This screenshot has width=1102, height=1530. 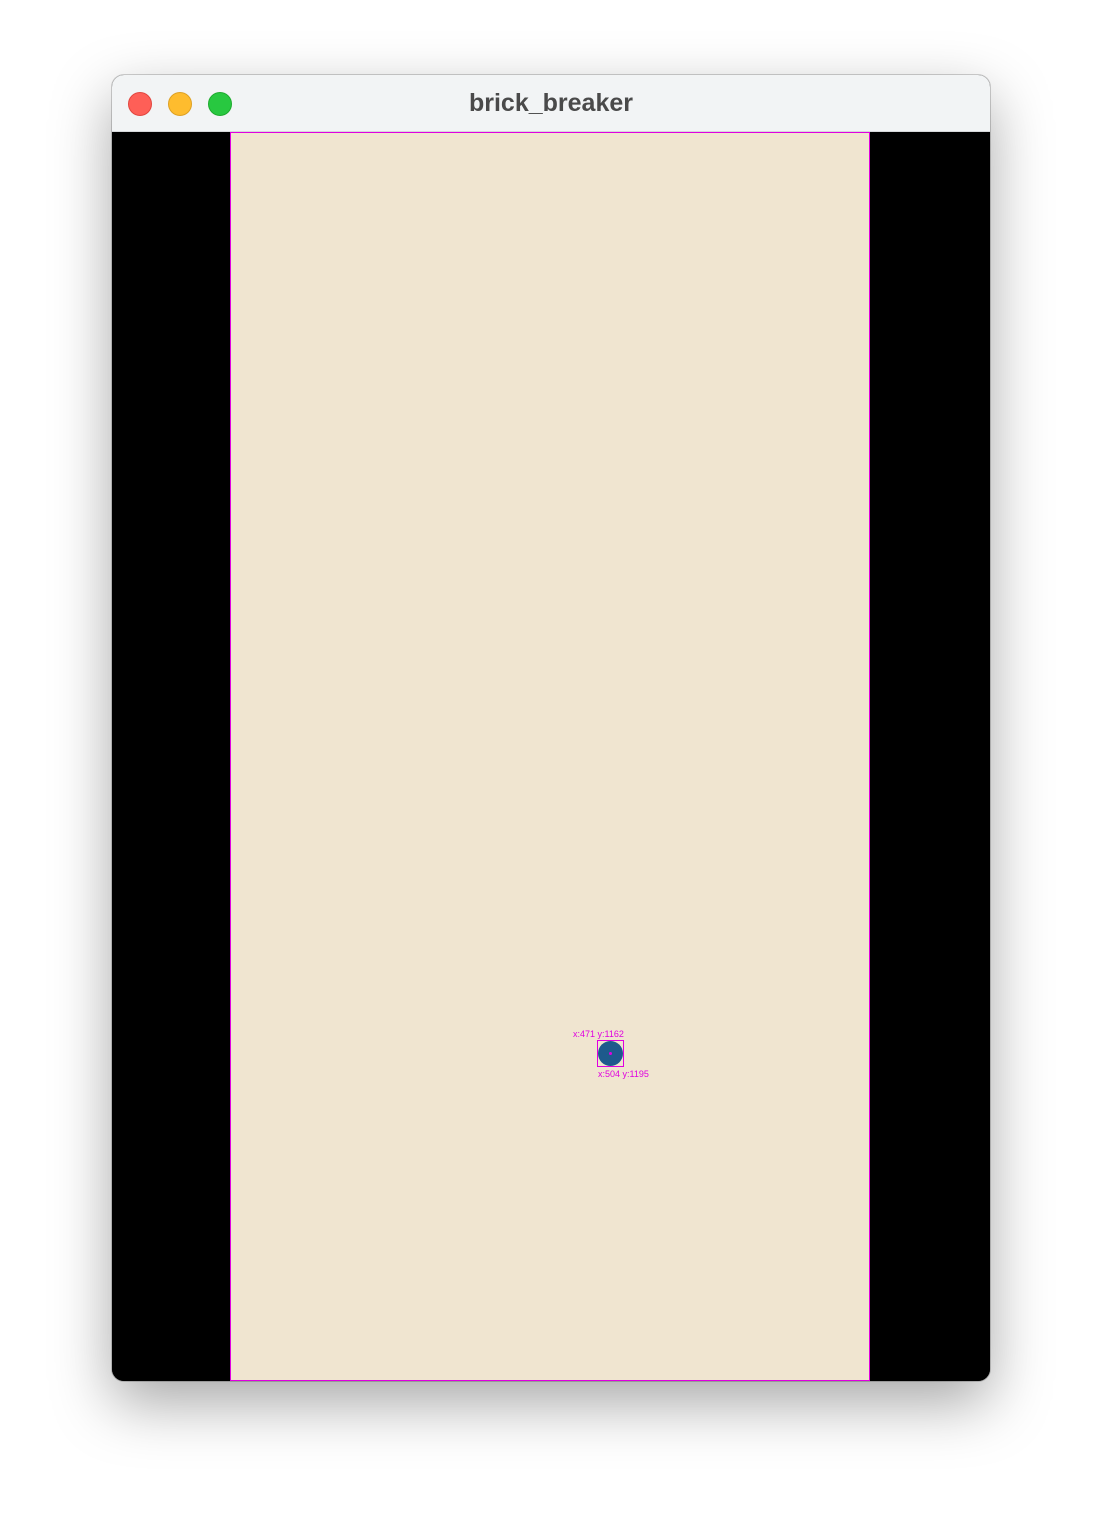 I want to click on ball-top-left-coordinates: x:471 y:1162, so click(x=598, y=1034).